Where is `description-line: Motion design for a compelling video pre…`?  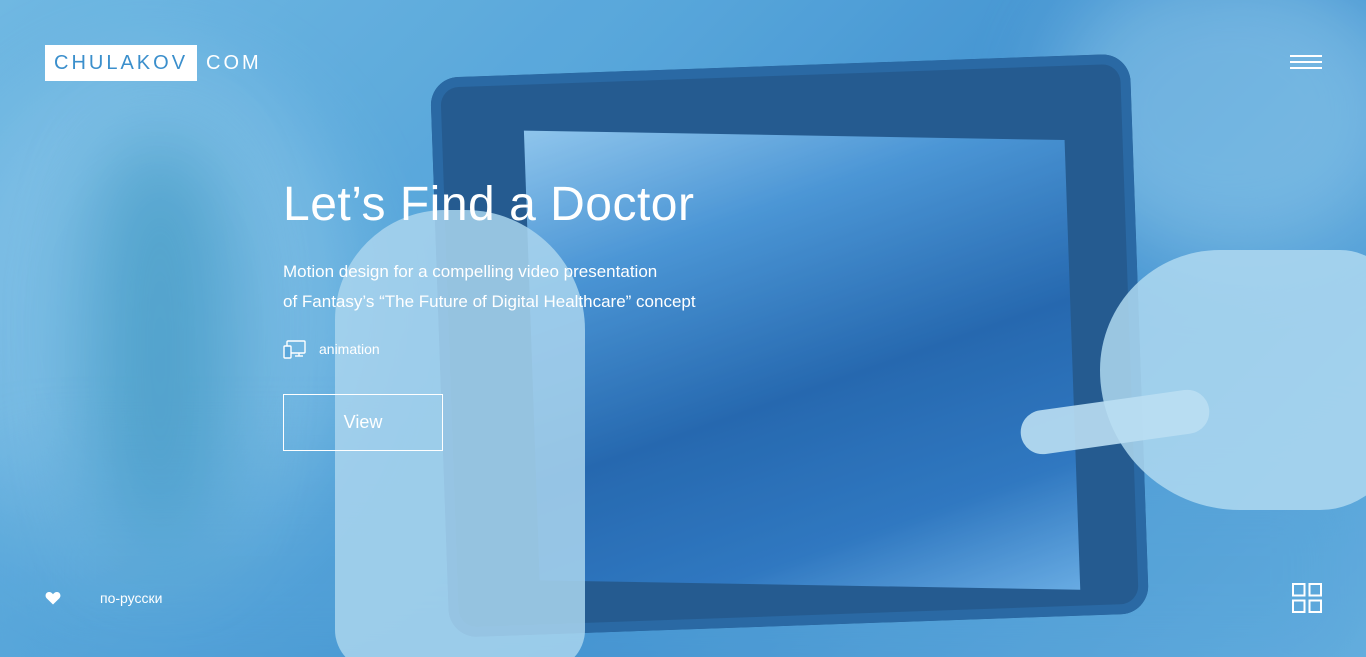
description-line: Motion design for a compelling video pre… is located at coordinates (470, 271).